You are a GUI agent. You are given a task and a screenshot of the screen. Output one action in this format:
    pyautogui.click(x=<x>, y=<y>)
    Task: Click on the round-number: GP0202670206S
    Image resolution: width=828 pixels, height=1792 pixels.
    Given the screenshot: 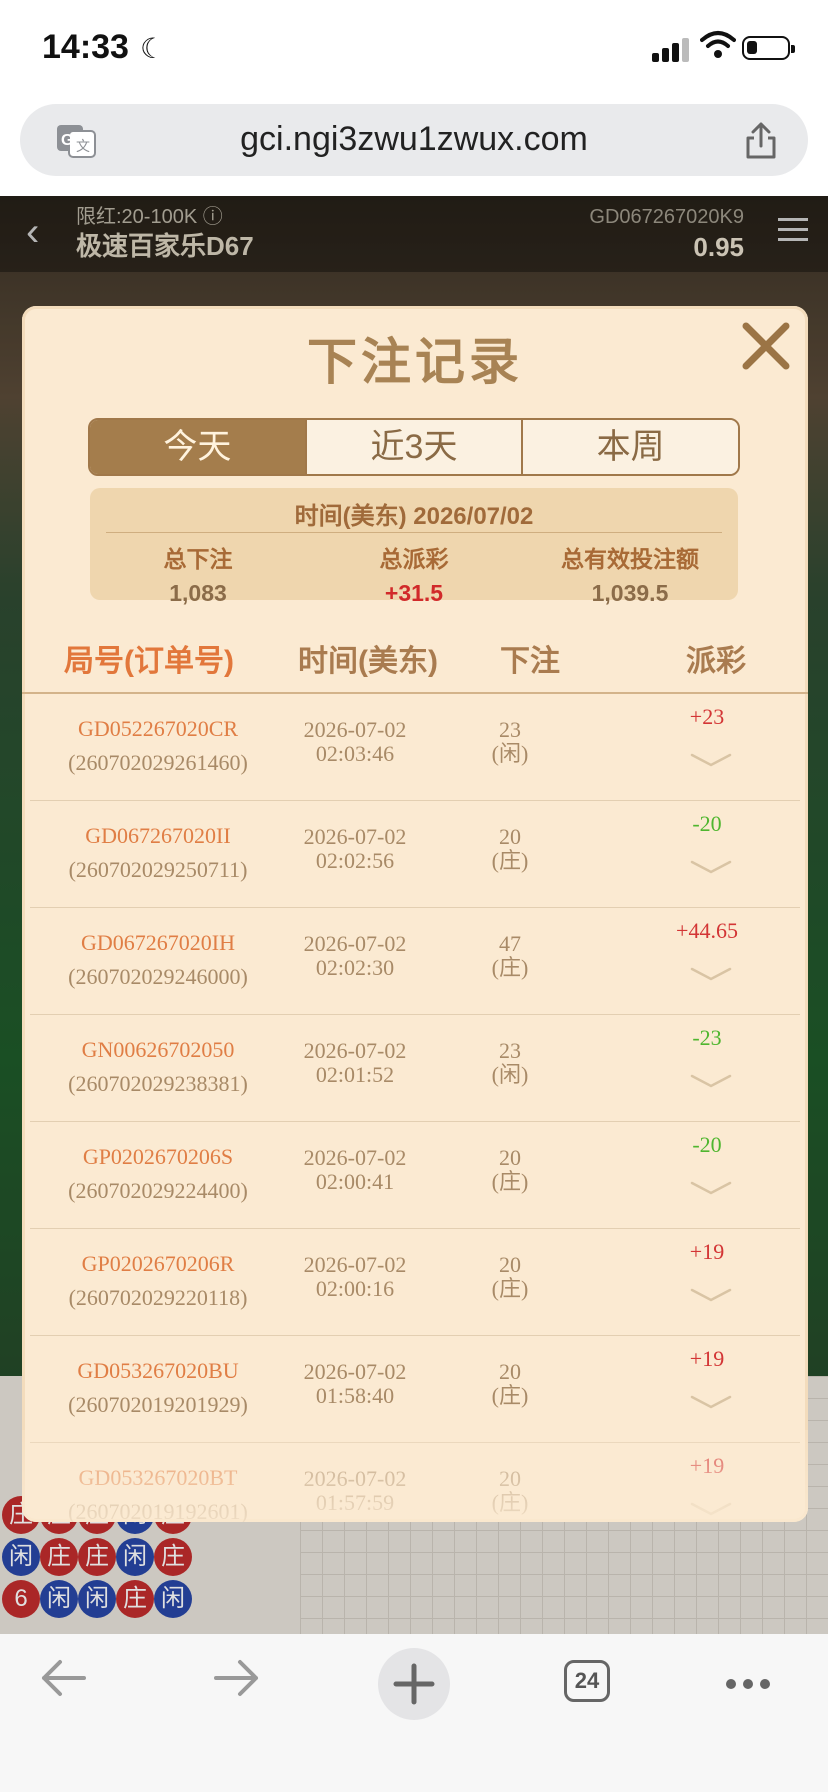 What is the action you would take?
    pyautogui.click(x=158, y=1157)
    